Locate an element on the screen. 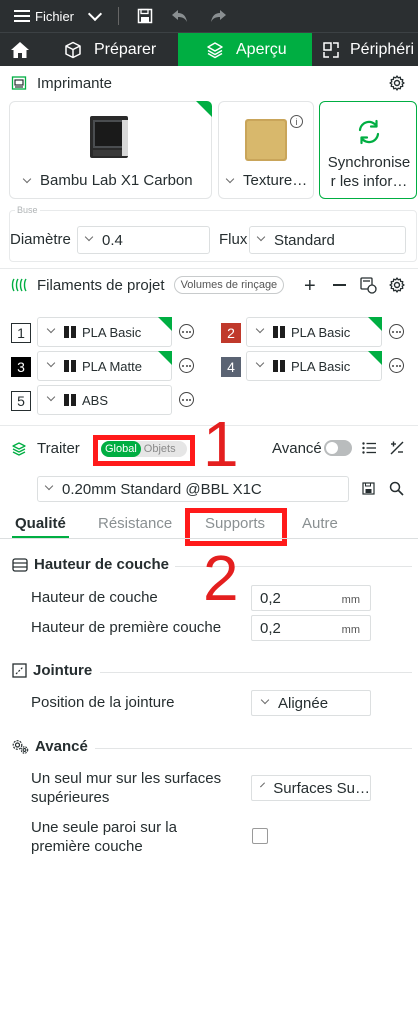  layer-height-icon is located at coordinates (20, 564).